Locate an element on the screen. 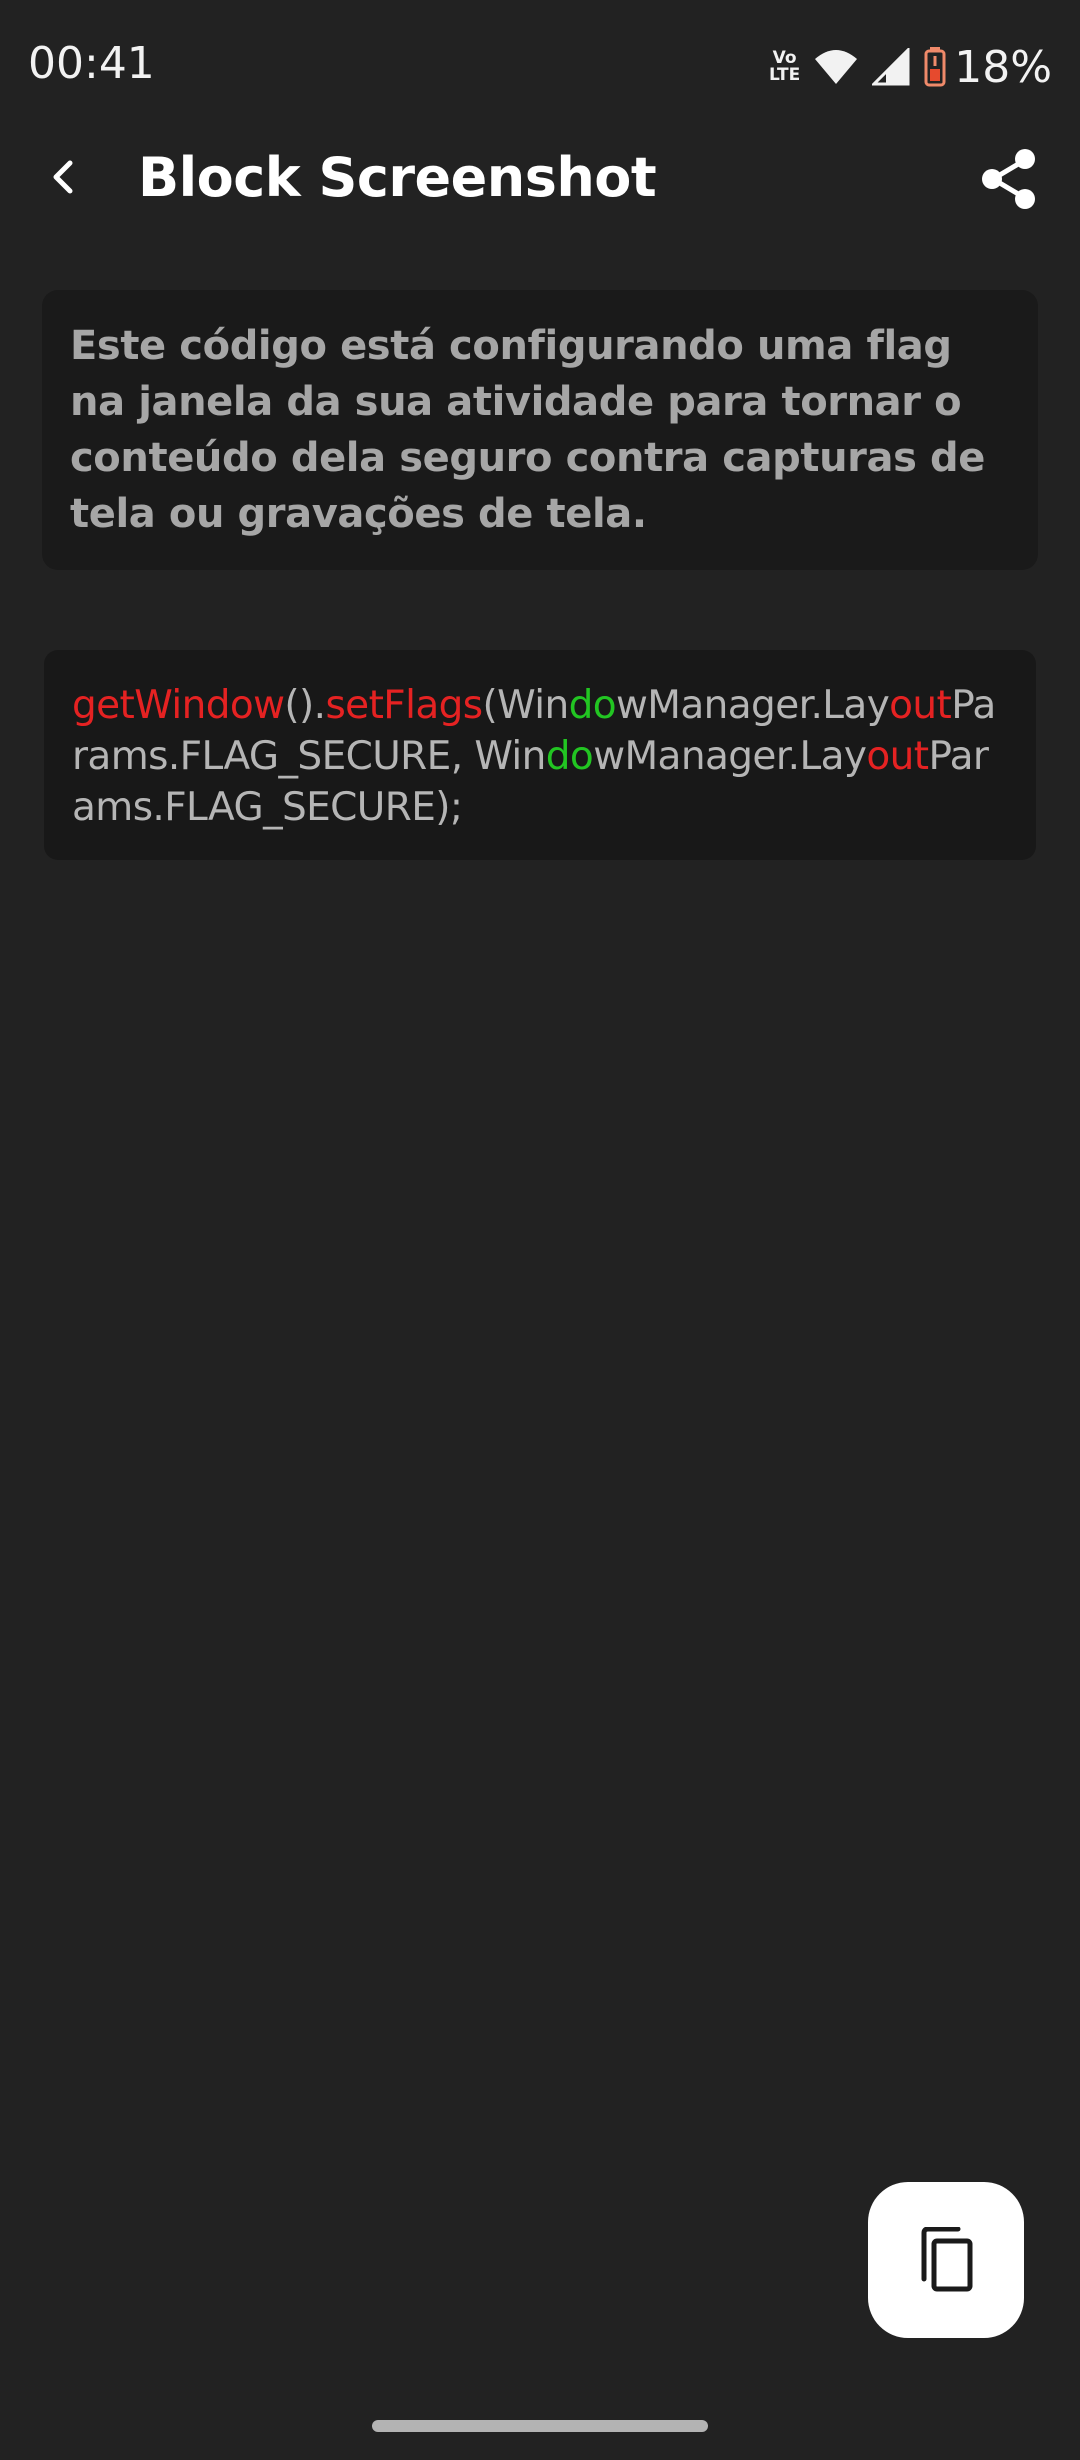  share-icon is located at coordinates (1008, 179).